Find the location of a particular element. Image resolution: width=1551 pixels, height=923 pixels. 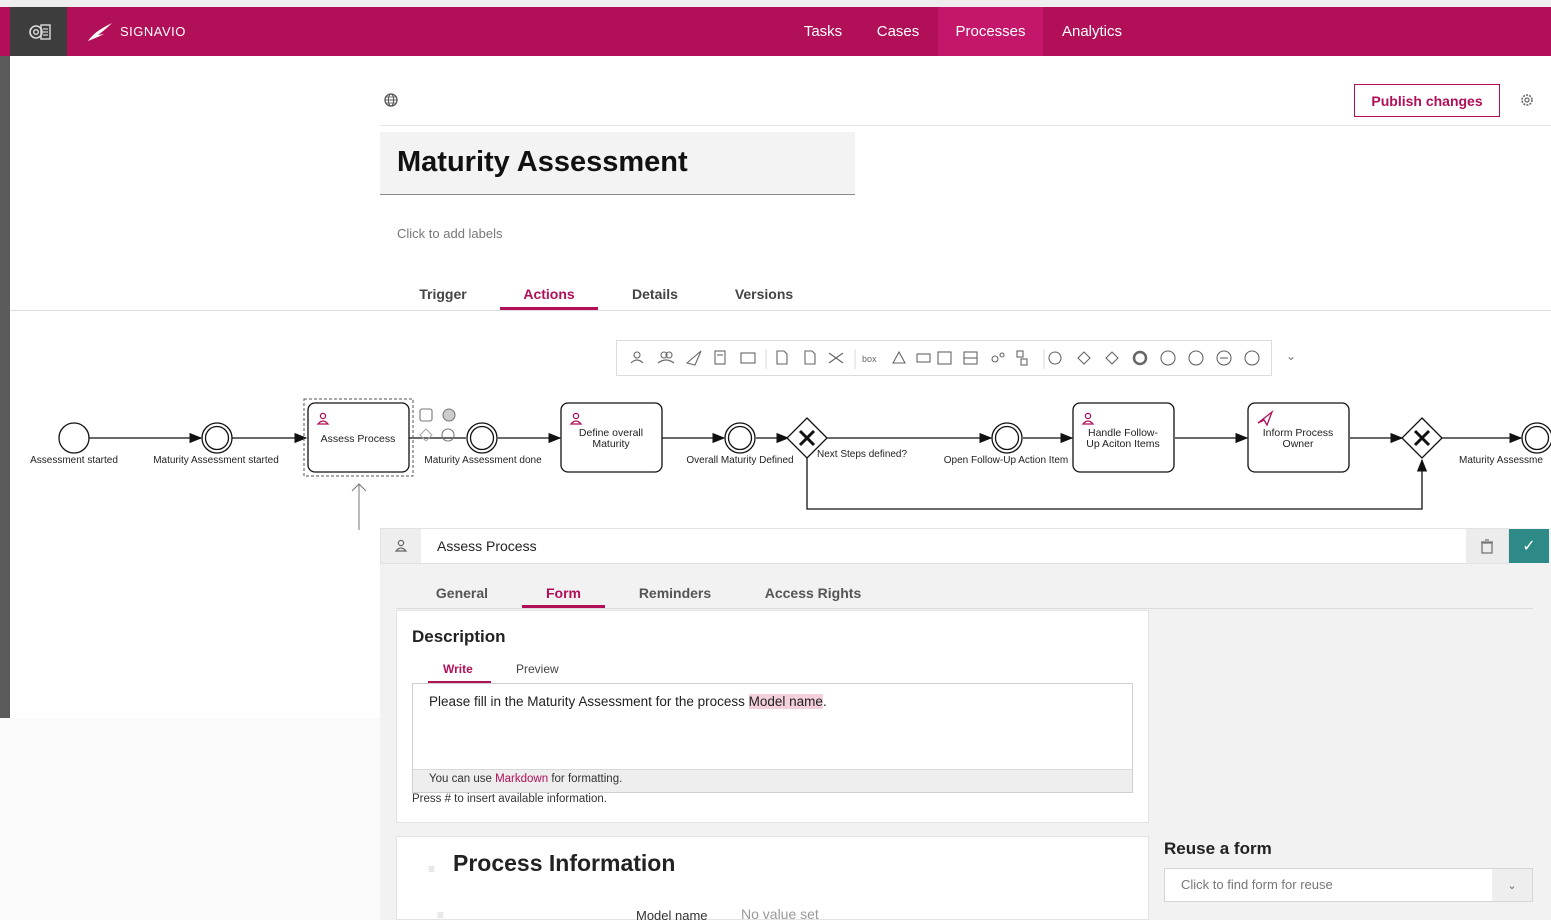

user-task-palette-icon is located at coordinates (637, 357).